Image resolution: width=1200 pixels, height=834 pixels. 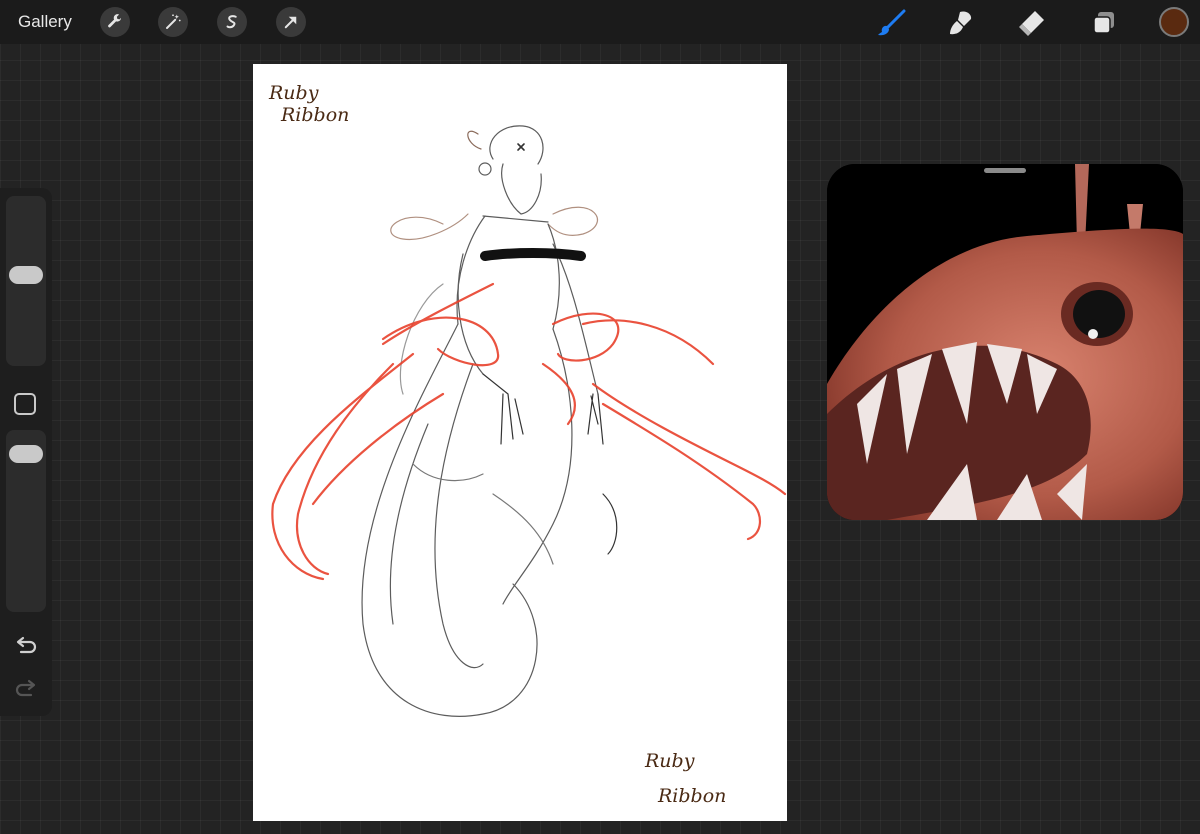 I want to click on eraser-icon, so click(x=1031, y=23).